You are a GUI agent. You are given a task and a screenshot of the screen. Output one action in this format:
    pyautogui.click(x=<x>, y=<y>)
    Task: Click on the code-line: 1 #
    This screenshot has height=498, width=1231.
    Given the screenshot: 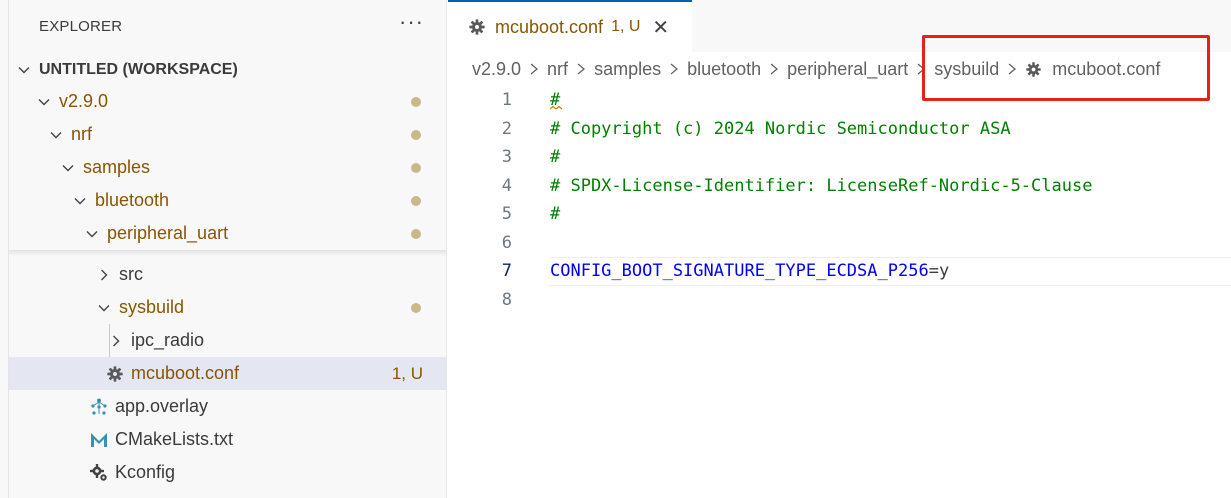 What is the action you would take?
    pyautogui.click(x=839, y=100)
    